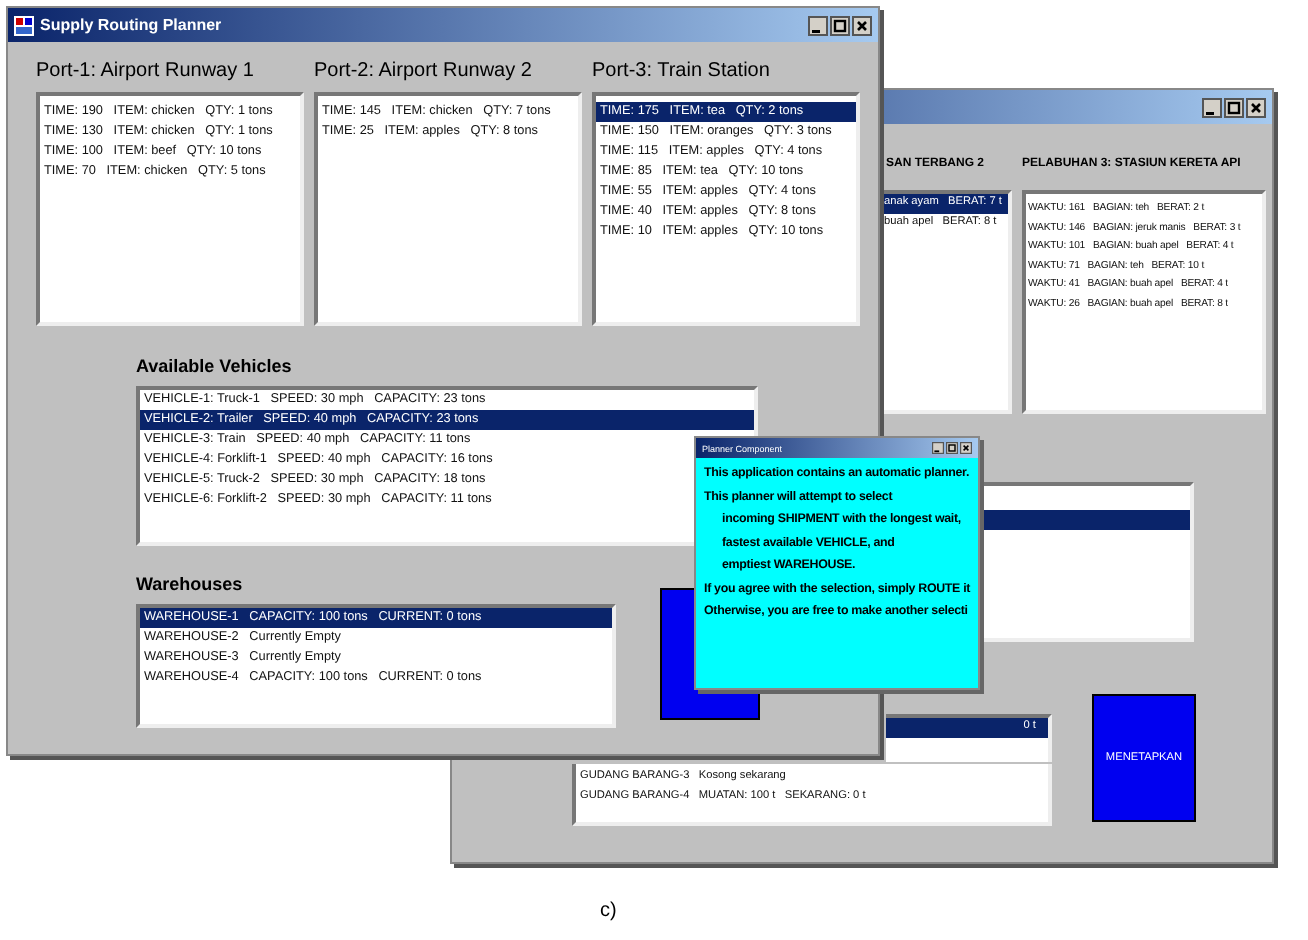 The height and width of the screenshot is (940, 1308). What do you see at coordinates (145, 71) in the screenshot?
I see `port-heading: Port-1: Airport Runway 1` at bounding box center [145, 71].